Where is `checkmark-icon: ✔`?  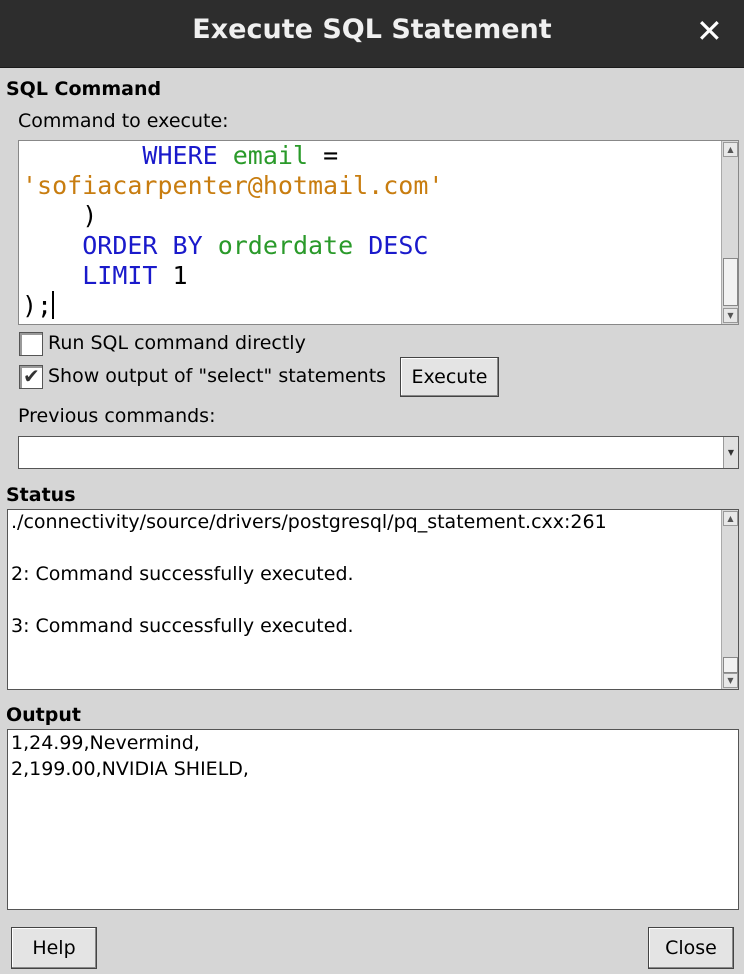
checkmark-icon: ✔ is located at coordinates (31, 376).